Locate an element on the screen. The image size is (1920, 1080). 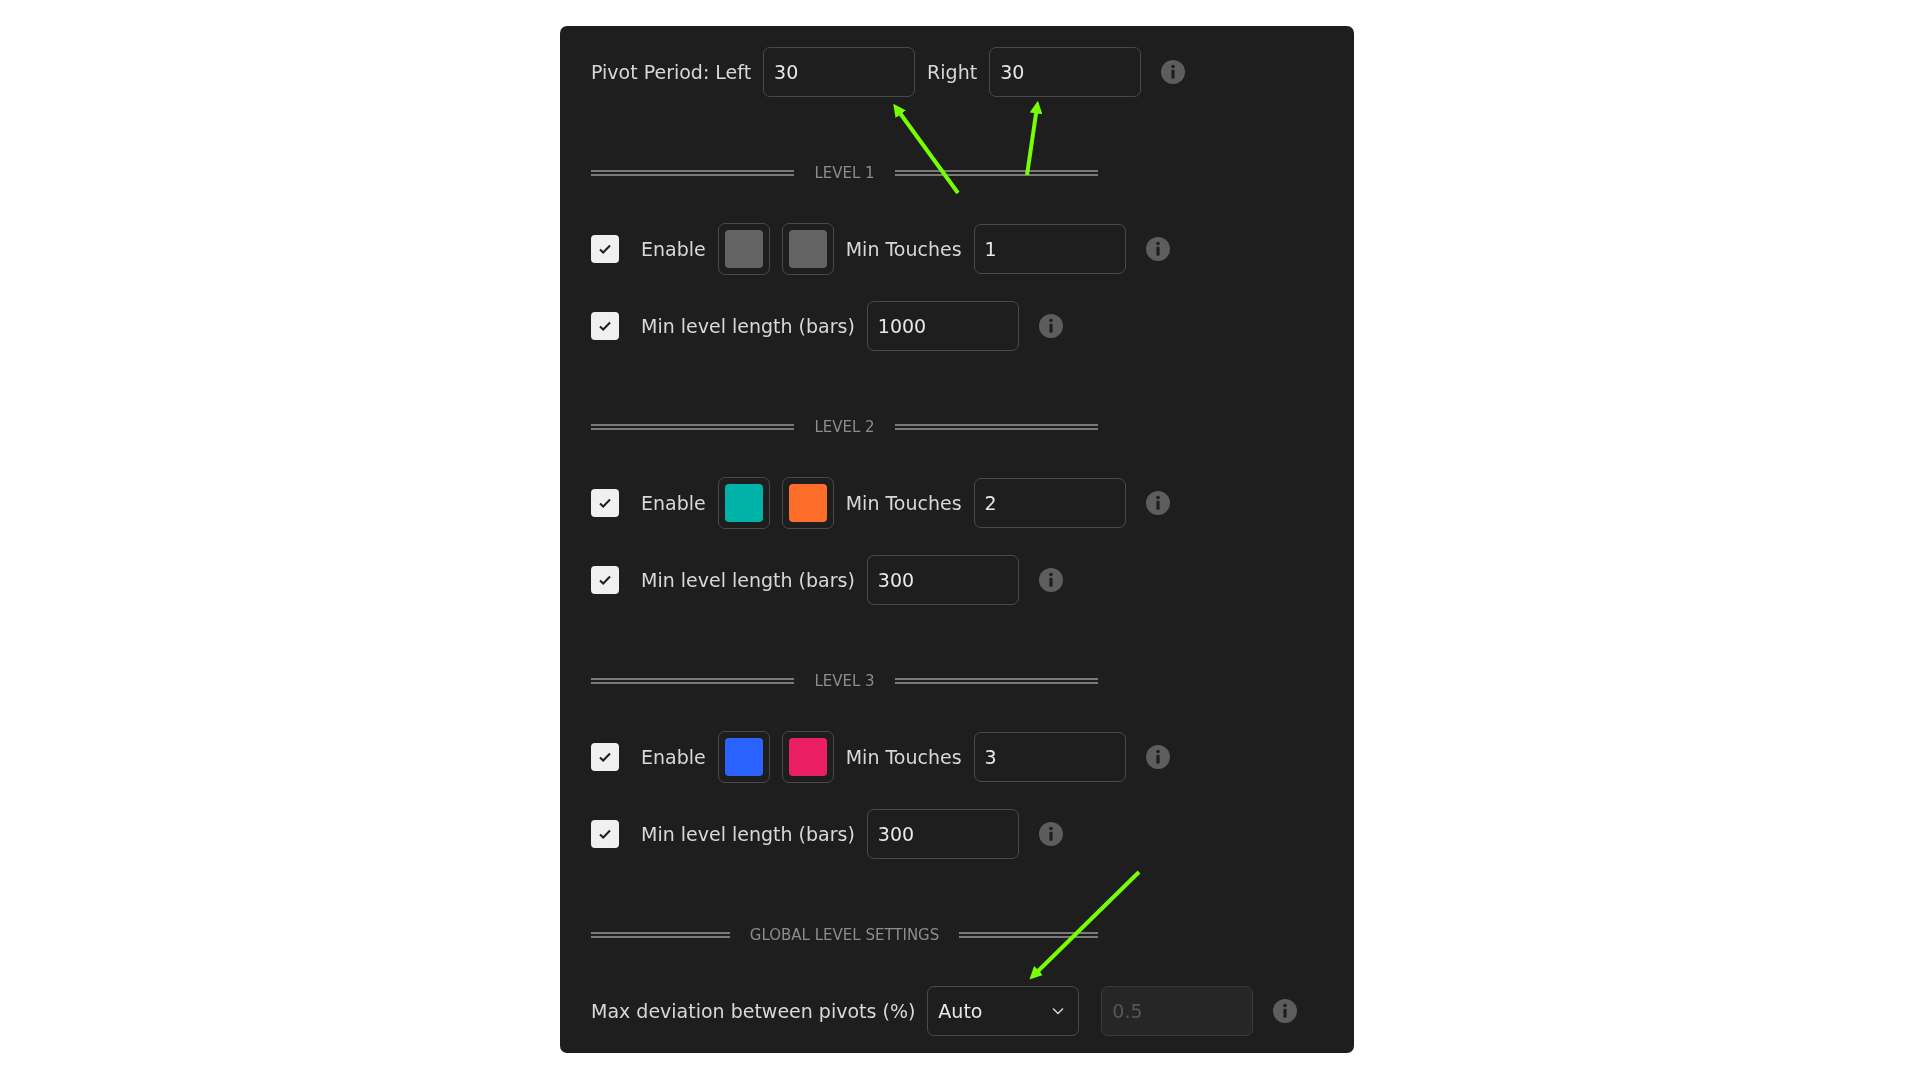
section-heading: LEVEL 2 is located at coordinates (844, 427).